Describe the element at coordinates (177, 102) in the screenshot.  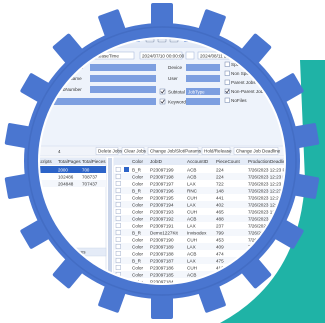
I see `keyword-label: Keyword` at that location.